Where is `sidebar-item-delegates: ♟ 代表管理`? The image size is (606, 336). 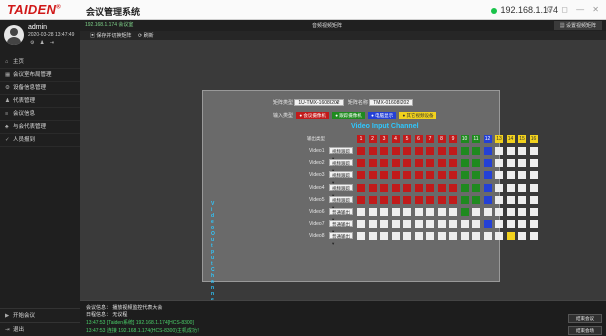 sidebar-item-delegates: ♟ 代表管理 is located at coordinates (40, 101).